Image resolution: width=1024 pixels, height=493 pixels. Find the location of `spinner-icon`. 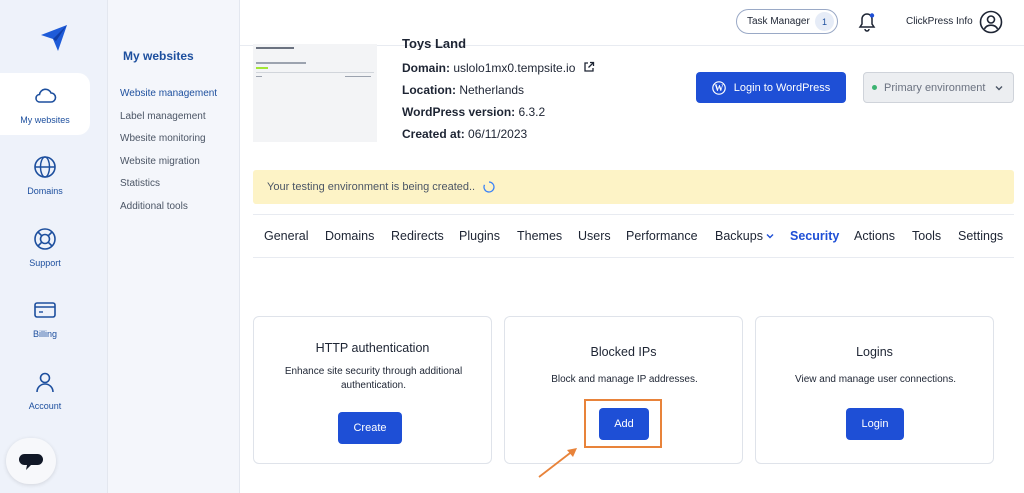

spinner-icon is located at coordinates (489, 187).